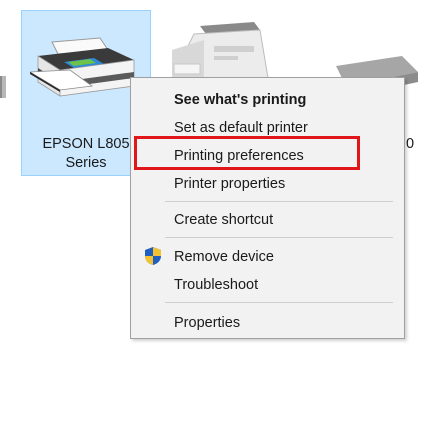  What do you see at coordinates (224, 257) in the screenshot?
I see `menu-item-remove-device: Remove device` at bounding box center [224, 257].